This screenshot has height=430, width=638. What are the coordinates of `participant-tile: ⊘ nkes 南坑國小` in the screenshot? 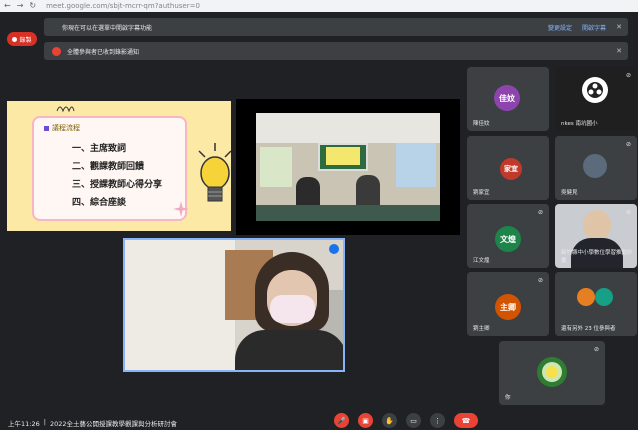 It's located at (596, 99).